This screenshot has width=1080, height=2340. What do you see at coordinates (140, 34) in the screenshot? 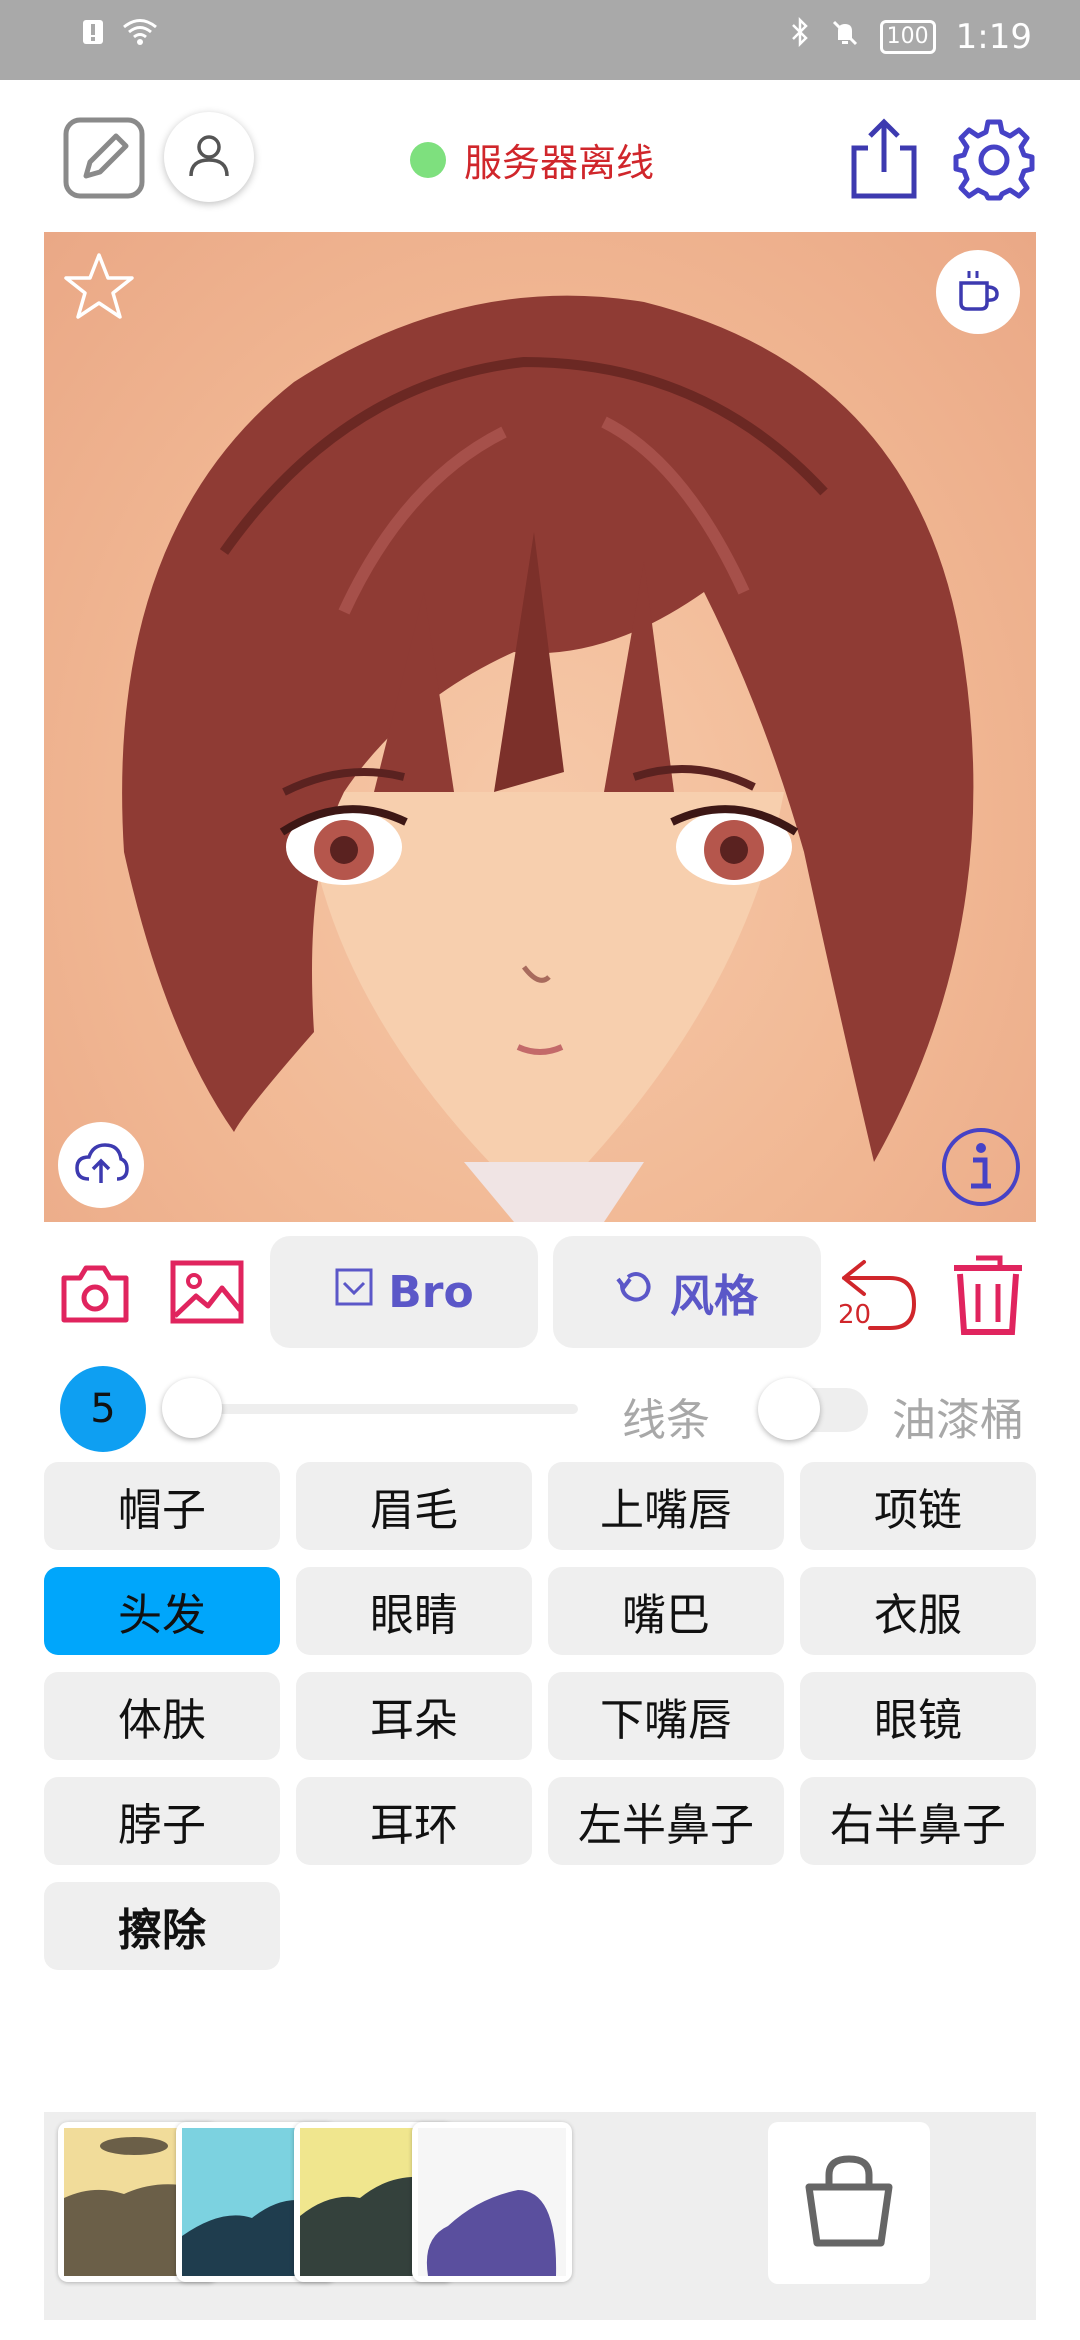
I see `wifi-icon` at bounding box center [140, 34].